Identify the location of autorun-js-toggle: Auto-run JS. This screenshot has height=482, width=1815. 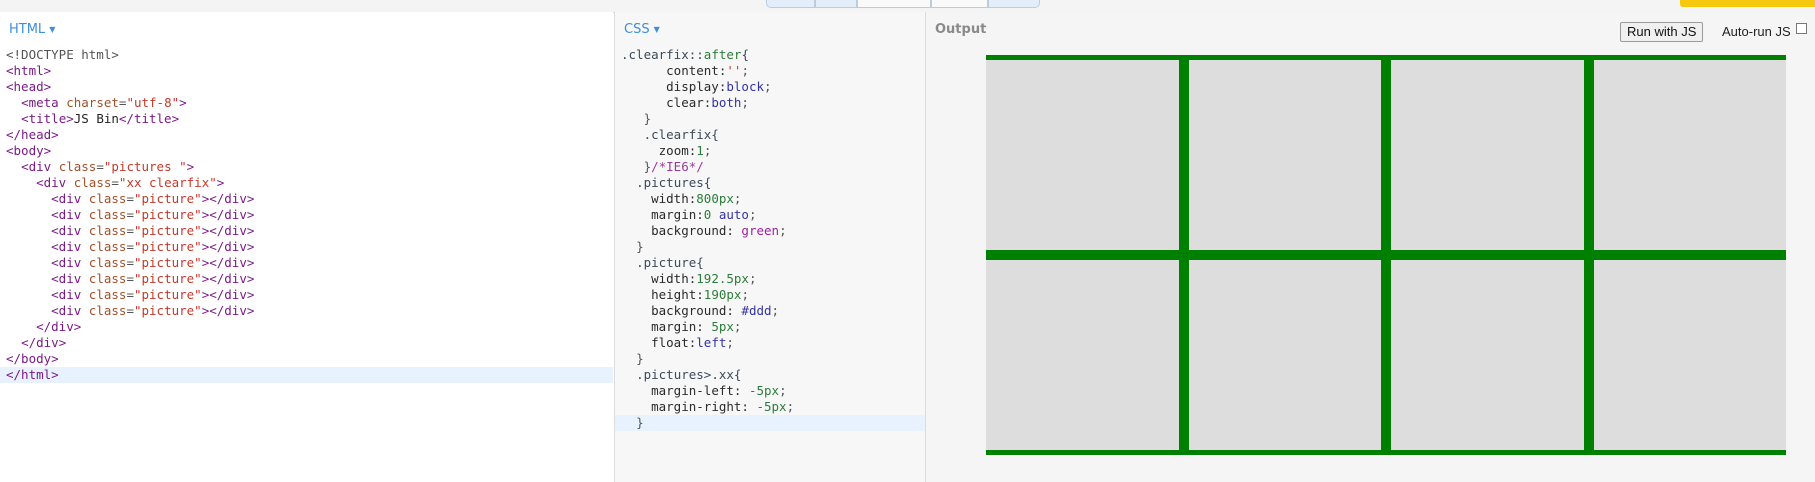
(1764, 31).